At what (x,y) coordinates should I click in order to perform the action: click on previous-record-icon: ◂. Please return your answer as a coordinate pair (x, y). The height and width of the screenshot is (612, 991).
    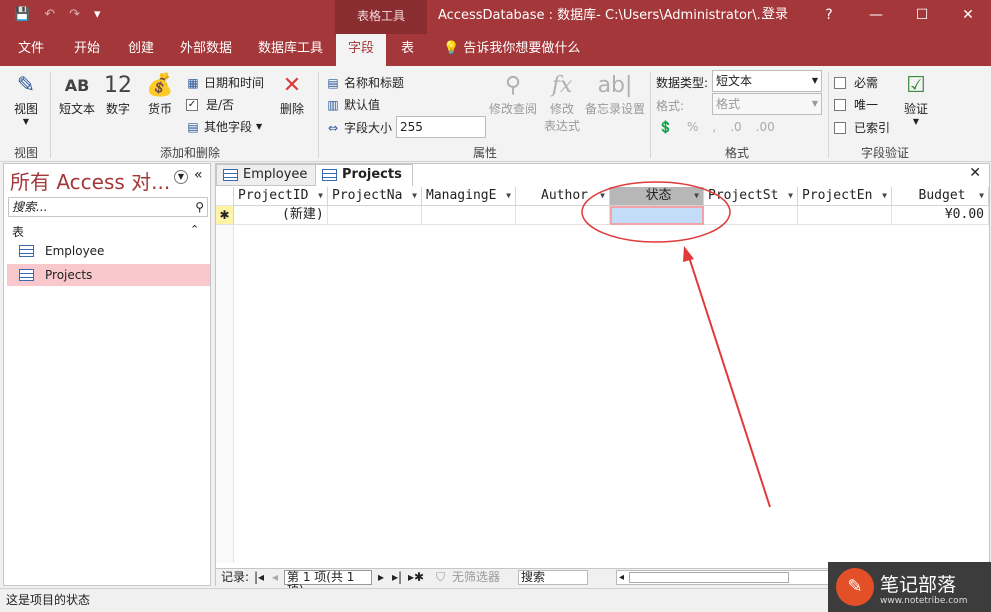
    Looking at the image, I should click on (275, 577).